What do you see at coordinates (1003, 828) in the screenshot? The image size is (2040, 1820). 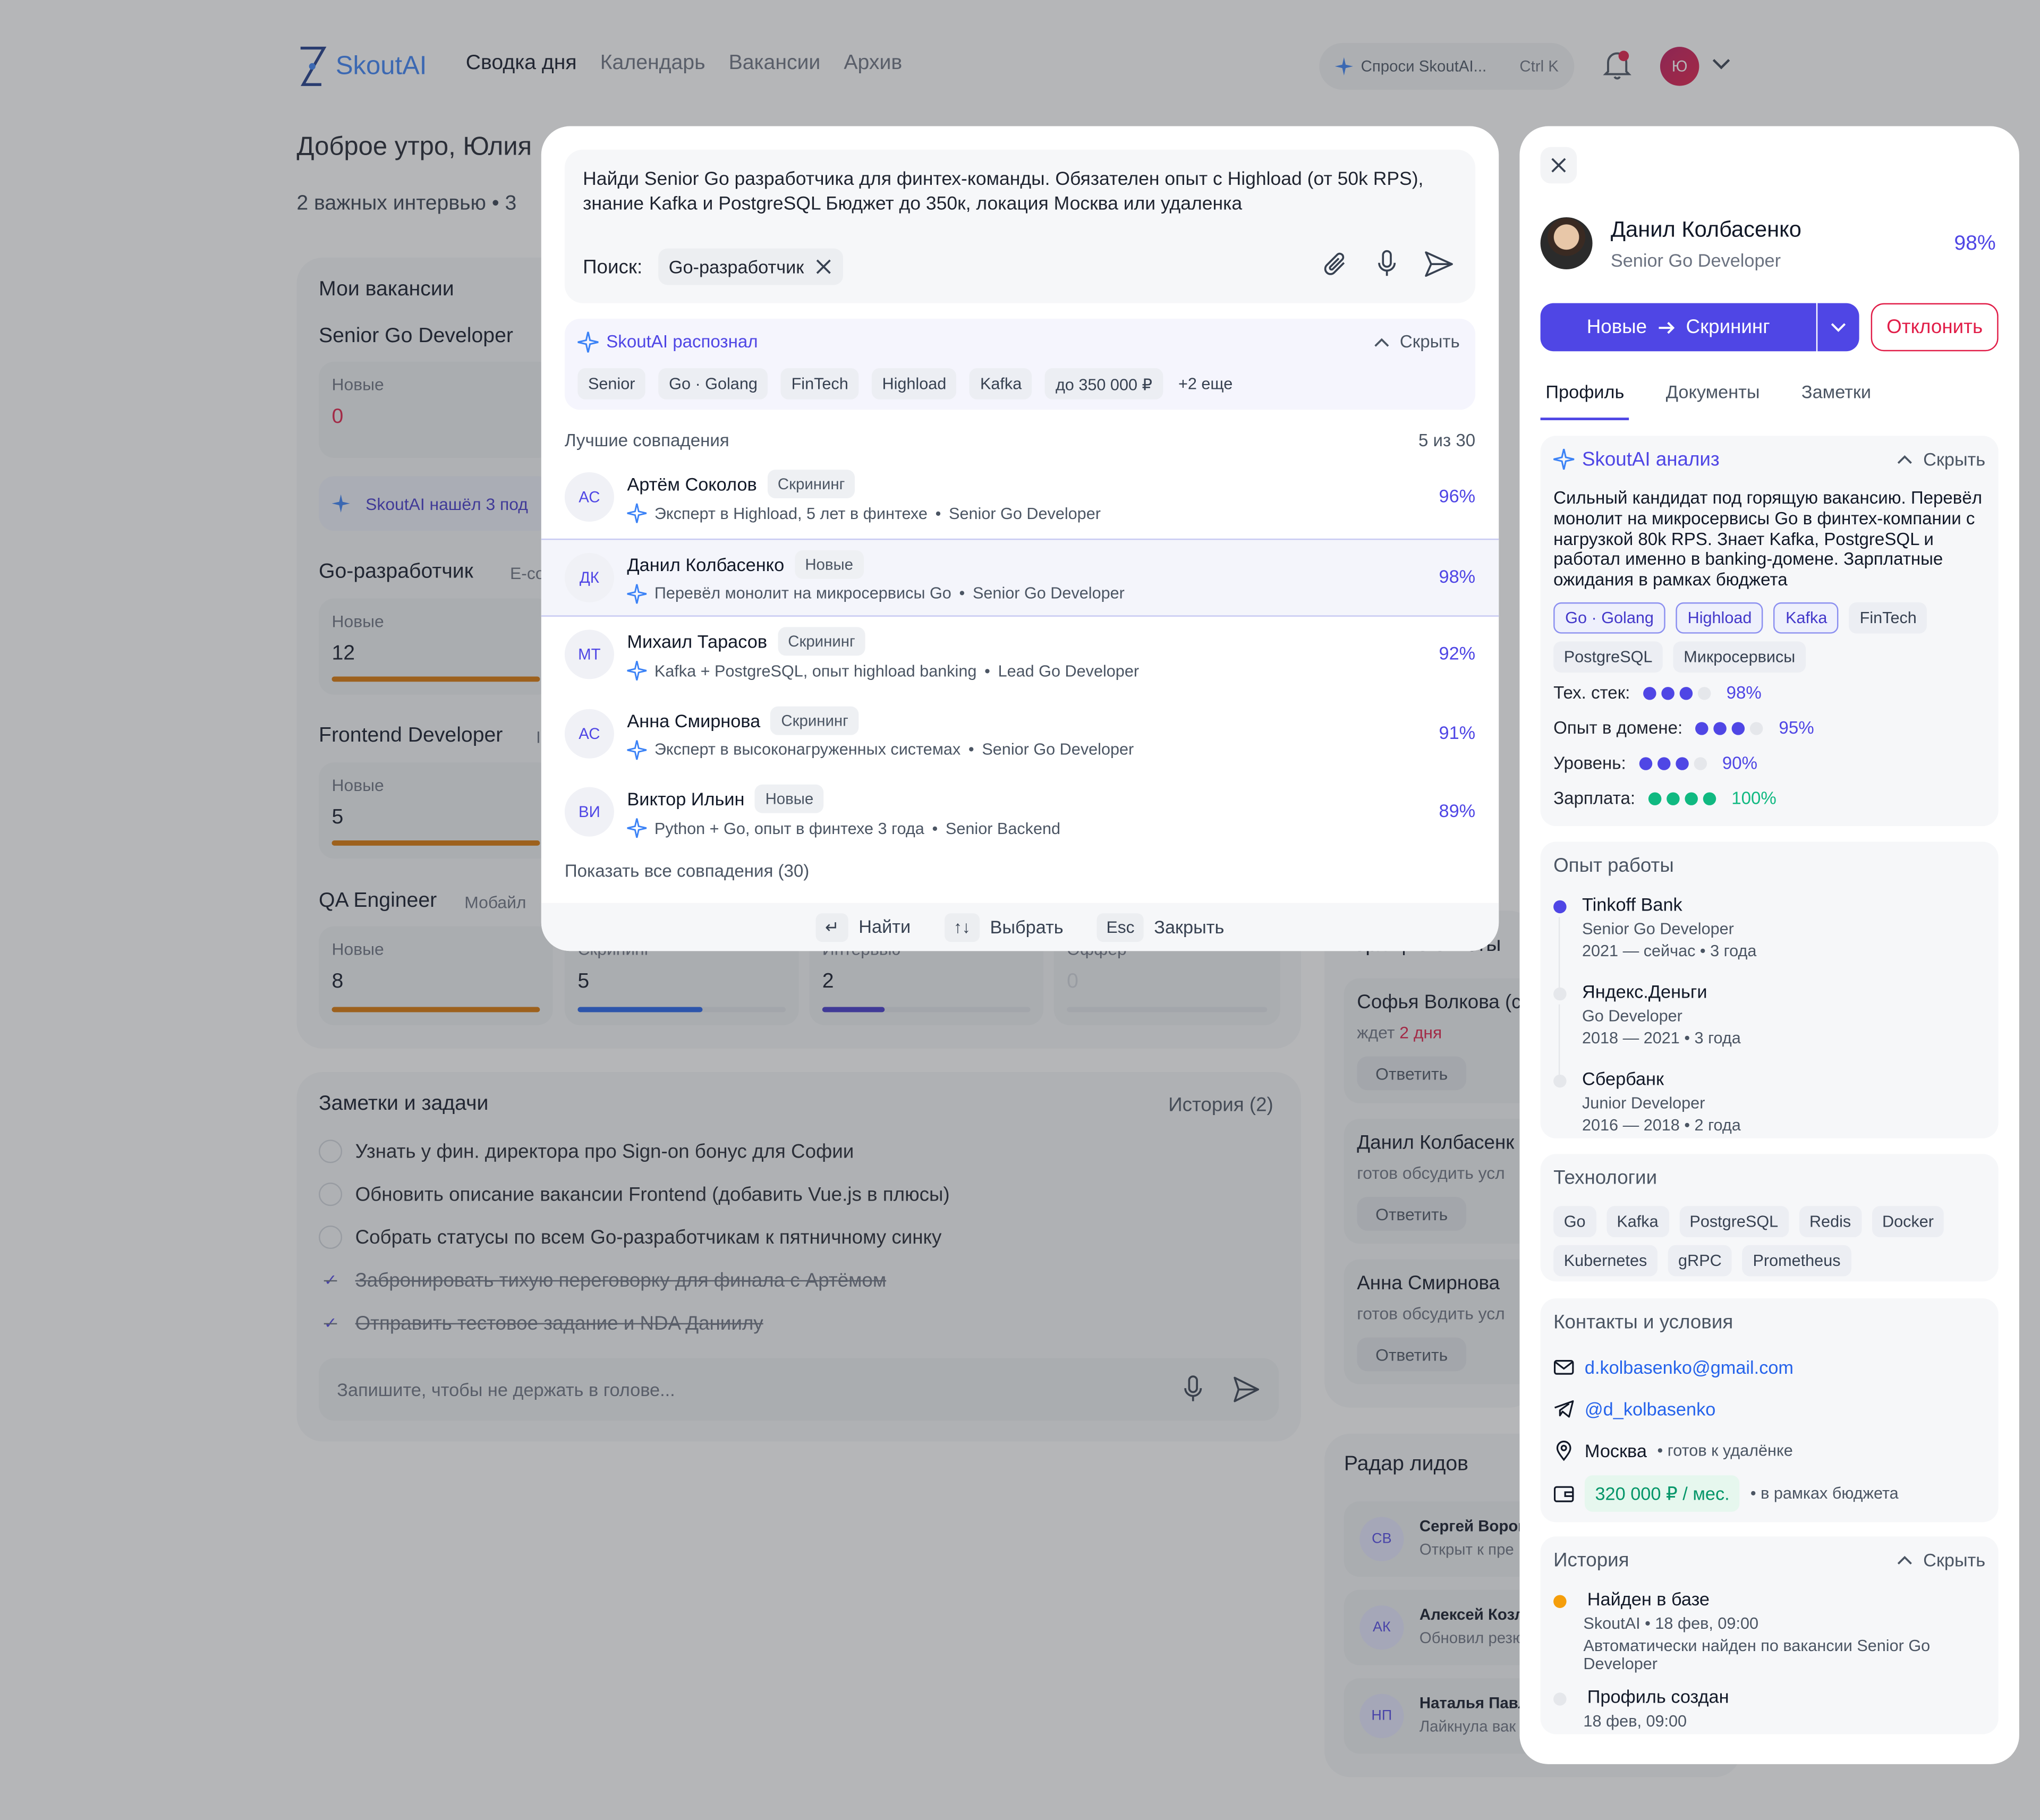 I see `match-role: Senior Backend` at bounding box center [1003, 828].